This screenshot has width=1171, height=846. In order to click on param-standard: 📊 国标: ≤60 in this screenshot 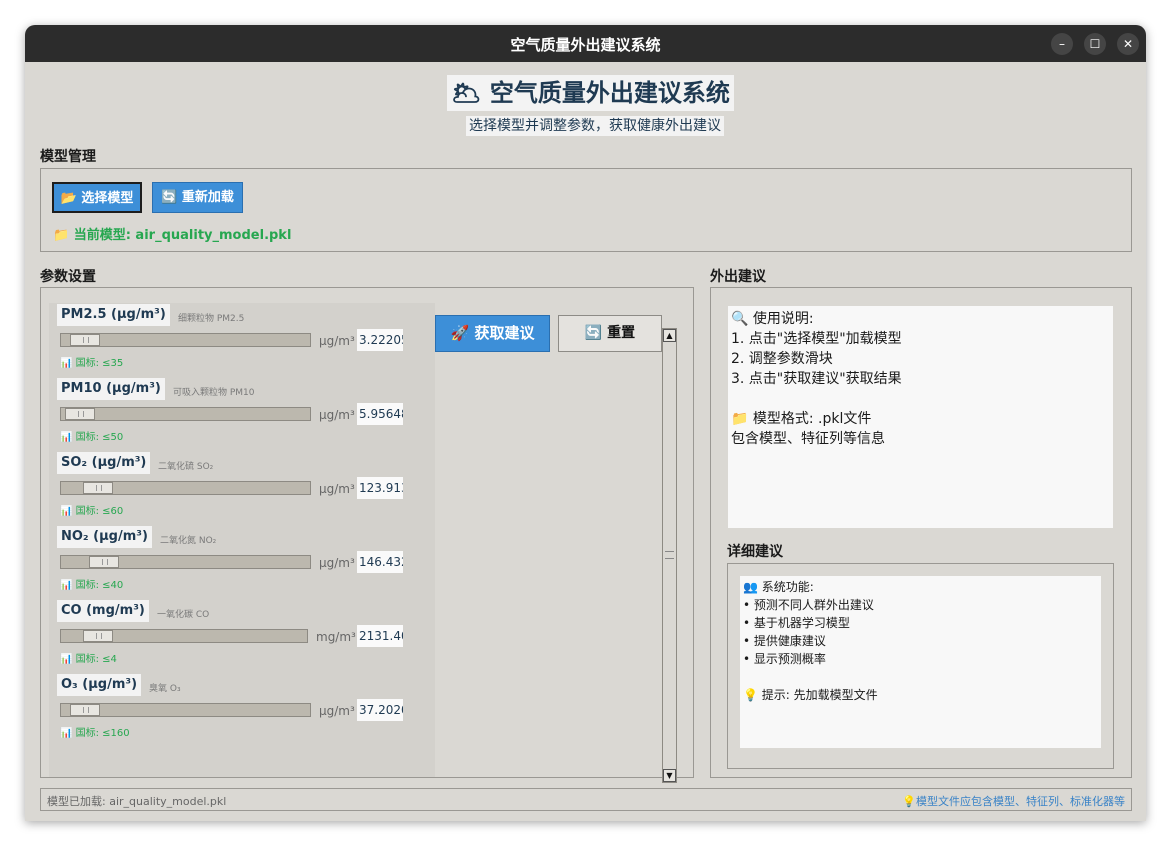, I will do `click(92, 511)`.